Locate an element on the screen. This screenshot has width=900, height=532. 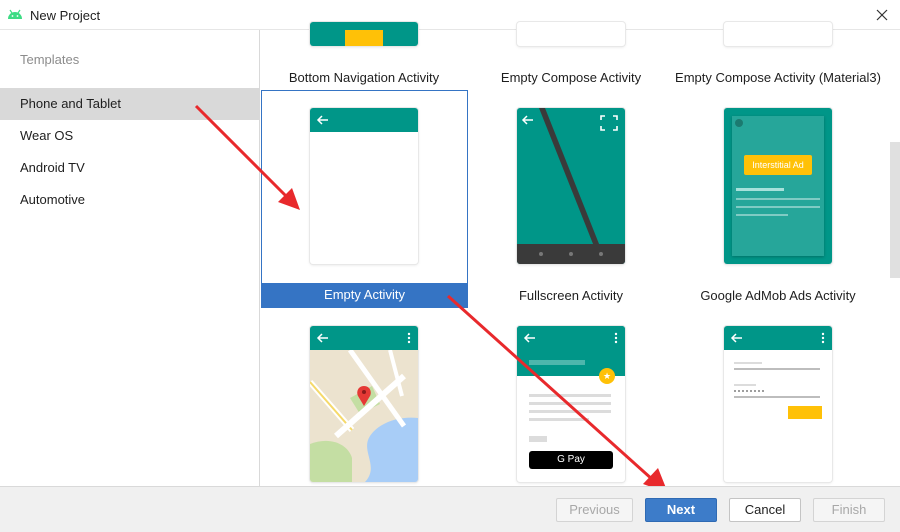
template-preview-empty-activity is located at coordinates (364, 186).